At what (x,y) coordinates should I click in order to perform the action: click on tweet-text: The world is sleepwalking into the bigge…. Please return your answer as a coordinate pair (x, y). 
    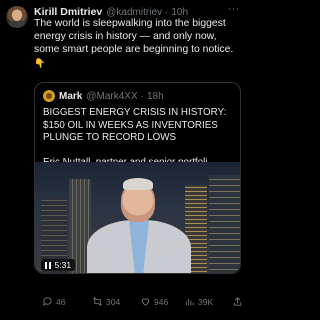
    Looking at the image, I should click on (137, 43).